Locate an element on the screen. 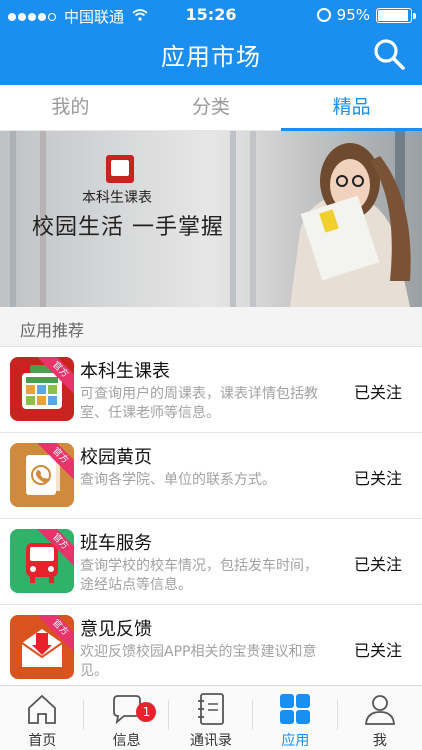 This screenshot has width=422, height=750. app-title: 校园黄页 is located at coordinates (116, 457).